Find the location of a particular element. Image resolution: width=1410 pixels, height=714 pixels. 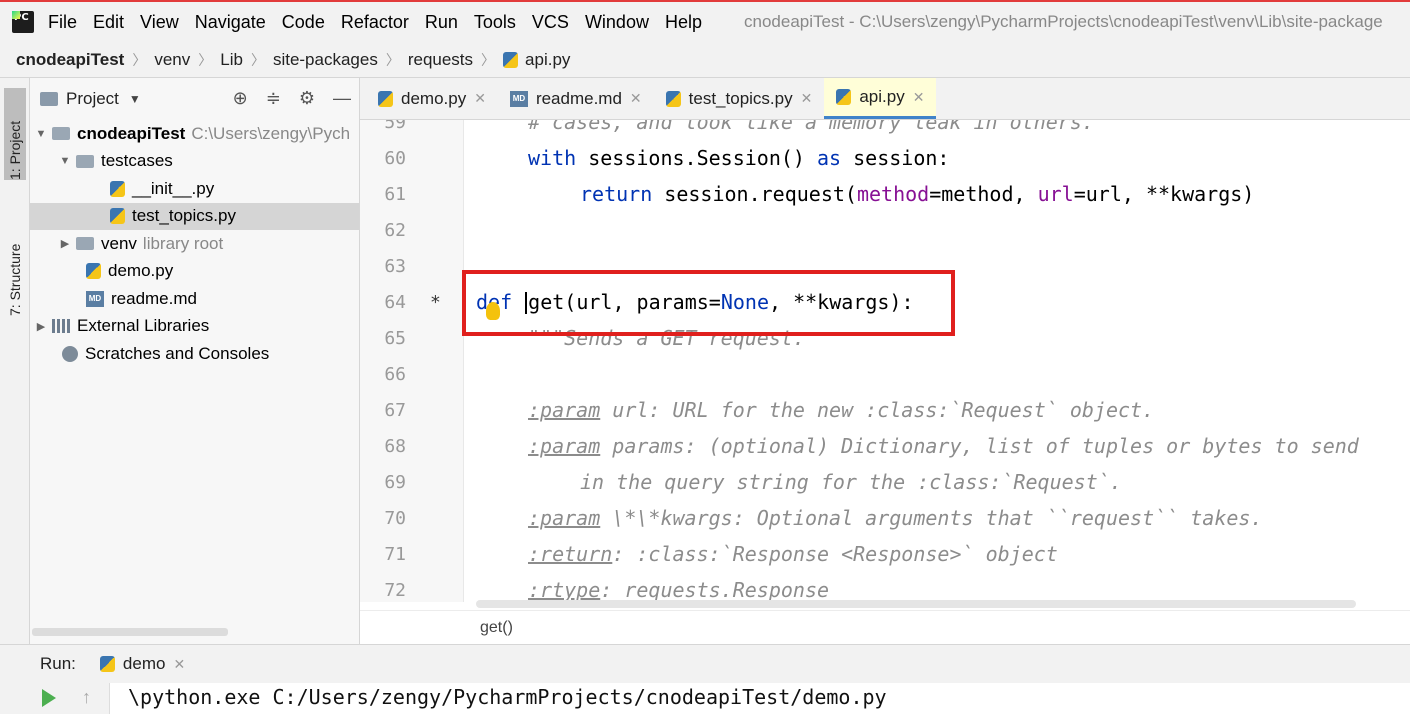

menu-run: Run is located at coordinates (441, 22).